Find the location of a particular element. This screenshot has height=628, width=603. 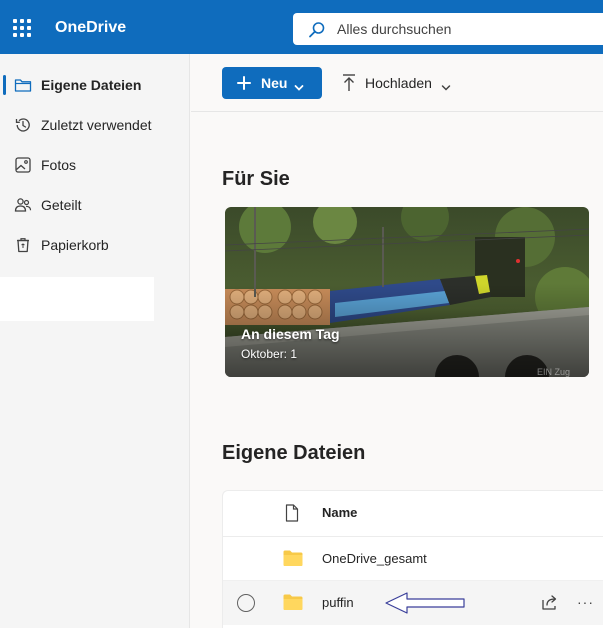

sidebar-item-recent: Zuletzt verwendet is located at coordinates (95, 125).